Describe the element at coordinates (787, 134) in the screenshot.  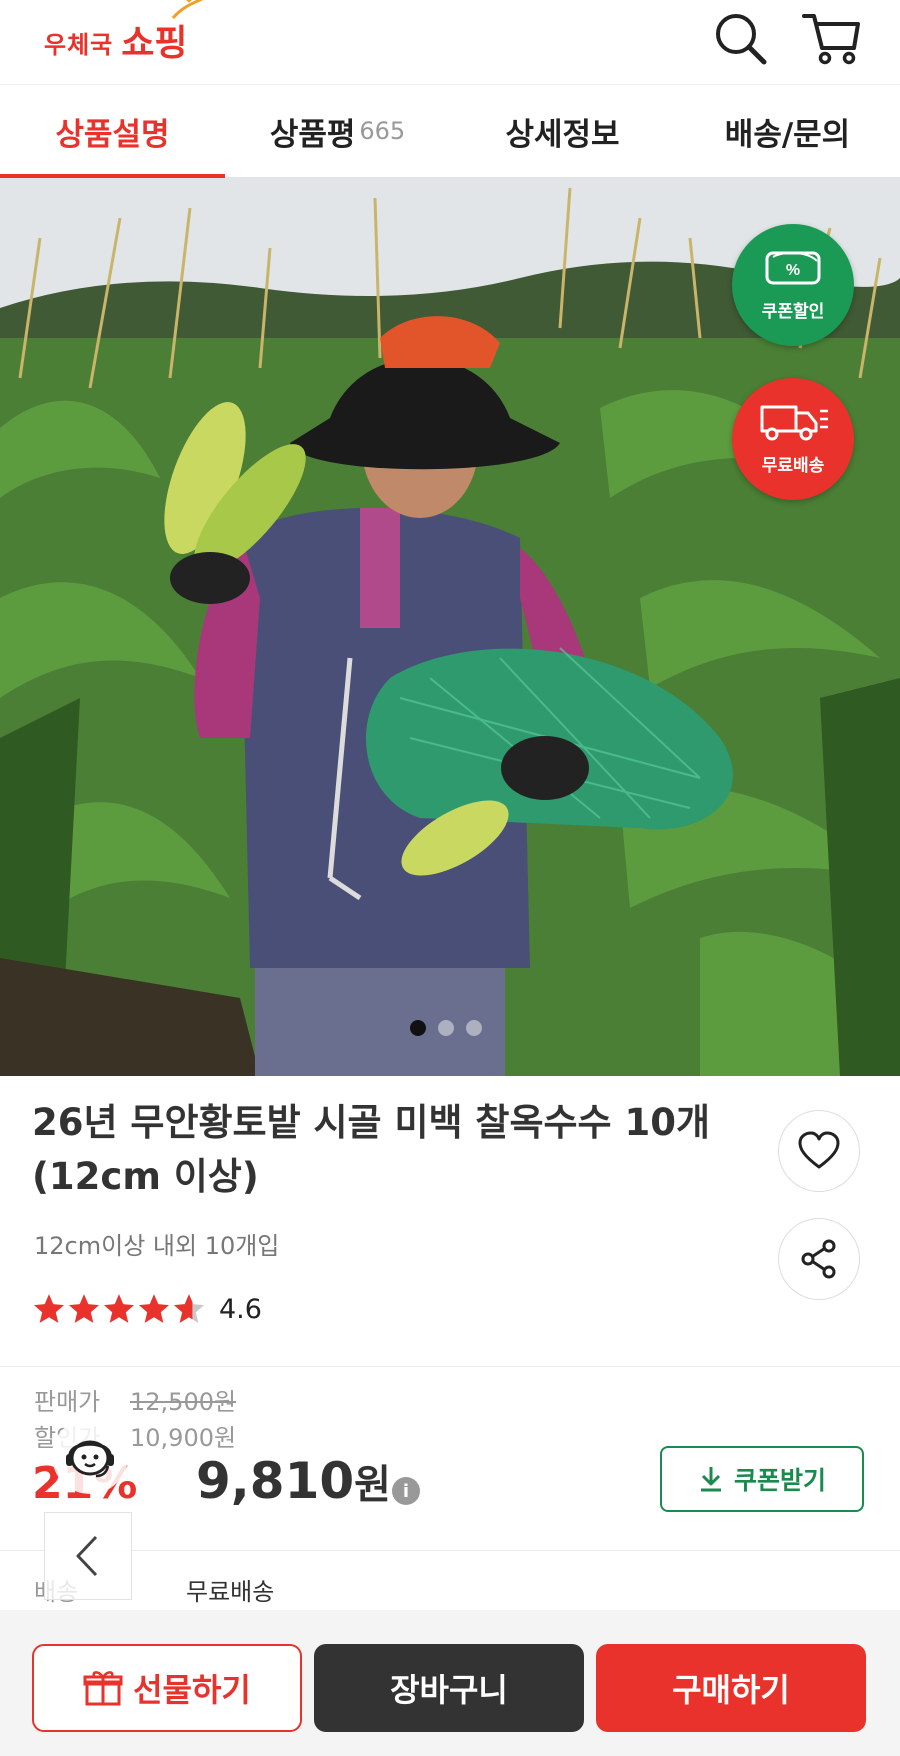
I see `tab-shipping-label: 배송/문의` at that location.